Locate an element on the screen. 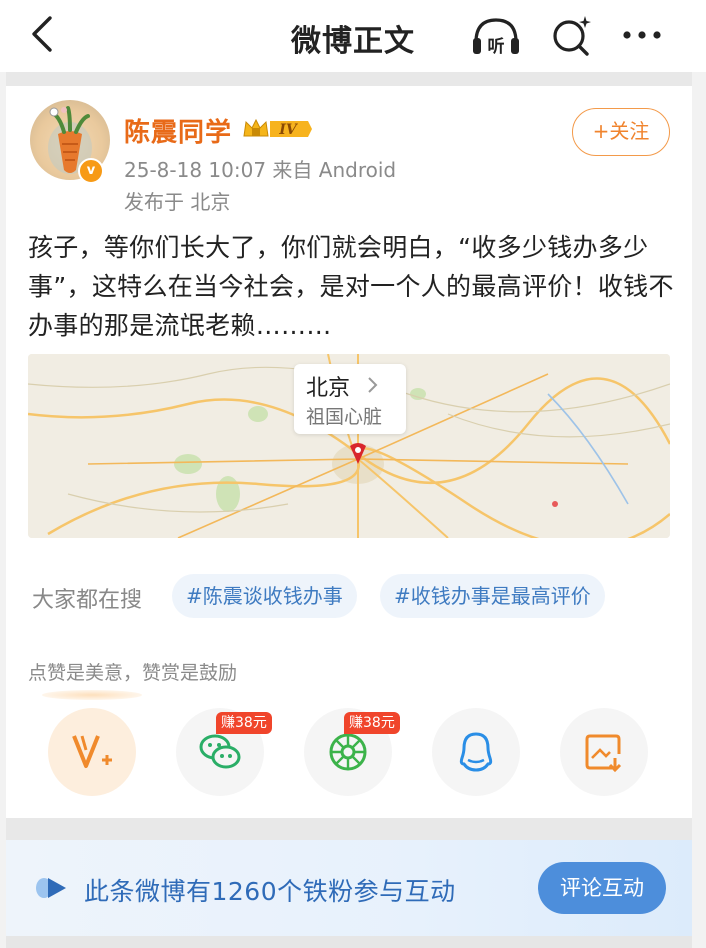 The image size is (706, 948). save-image-button is located at coordinates (604, 752).